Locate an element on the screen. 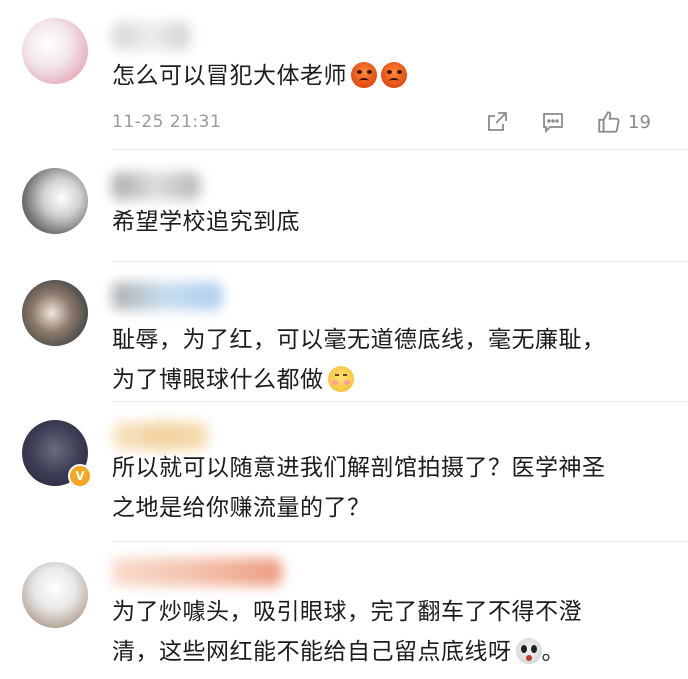  comment-text-content: 怎么可以冒犯大体老师 is located at coordinates (229, 76).